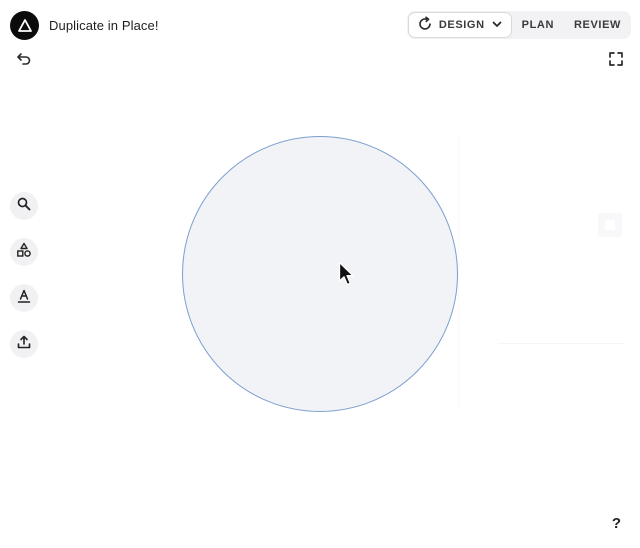  Describe the element at coordinates (549, 274) in the screenshot. I see `canvas-guide` at that location.